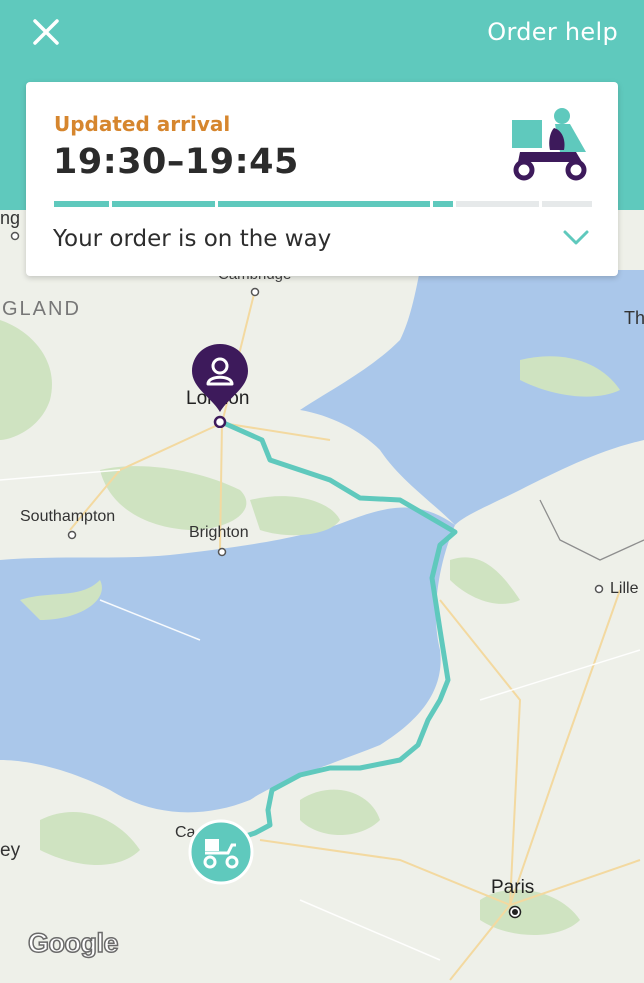 The image size is (644, 983). What do you see at coordinates (634, 318) in the screenshot?
I see `map-label-th: Th` at bounding box center [634, 318].